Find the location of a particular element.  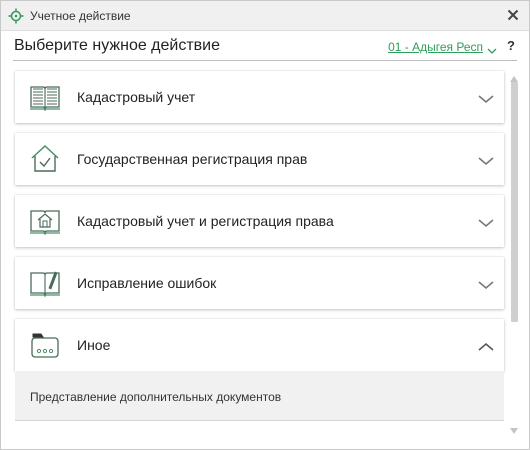

book-pen-icon is located at coordinates (45, 283).